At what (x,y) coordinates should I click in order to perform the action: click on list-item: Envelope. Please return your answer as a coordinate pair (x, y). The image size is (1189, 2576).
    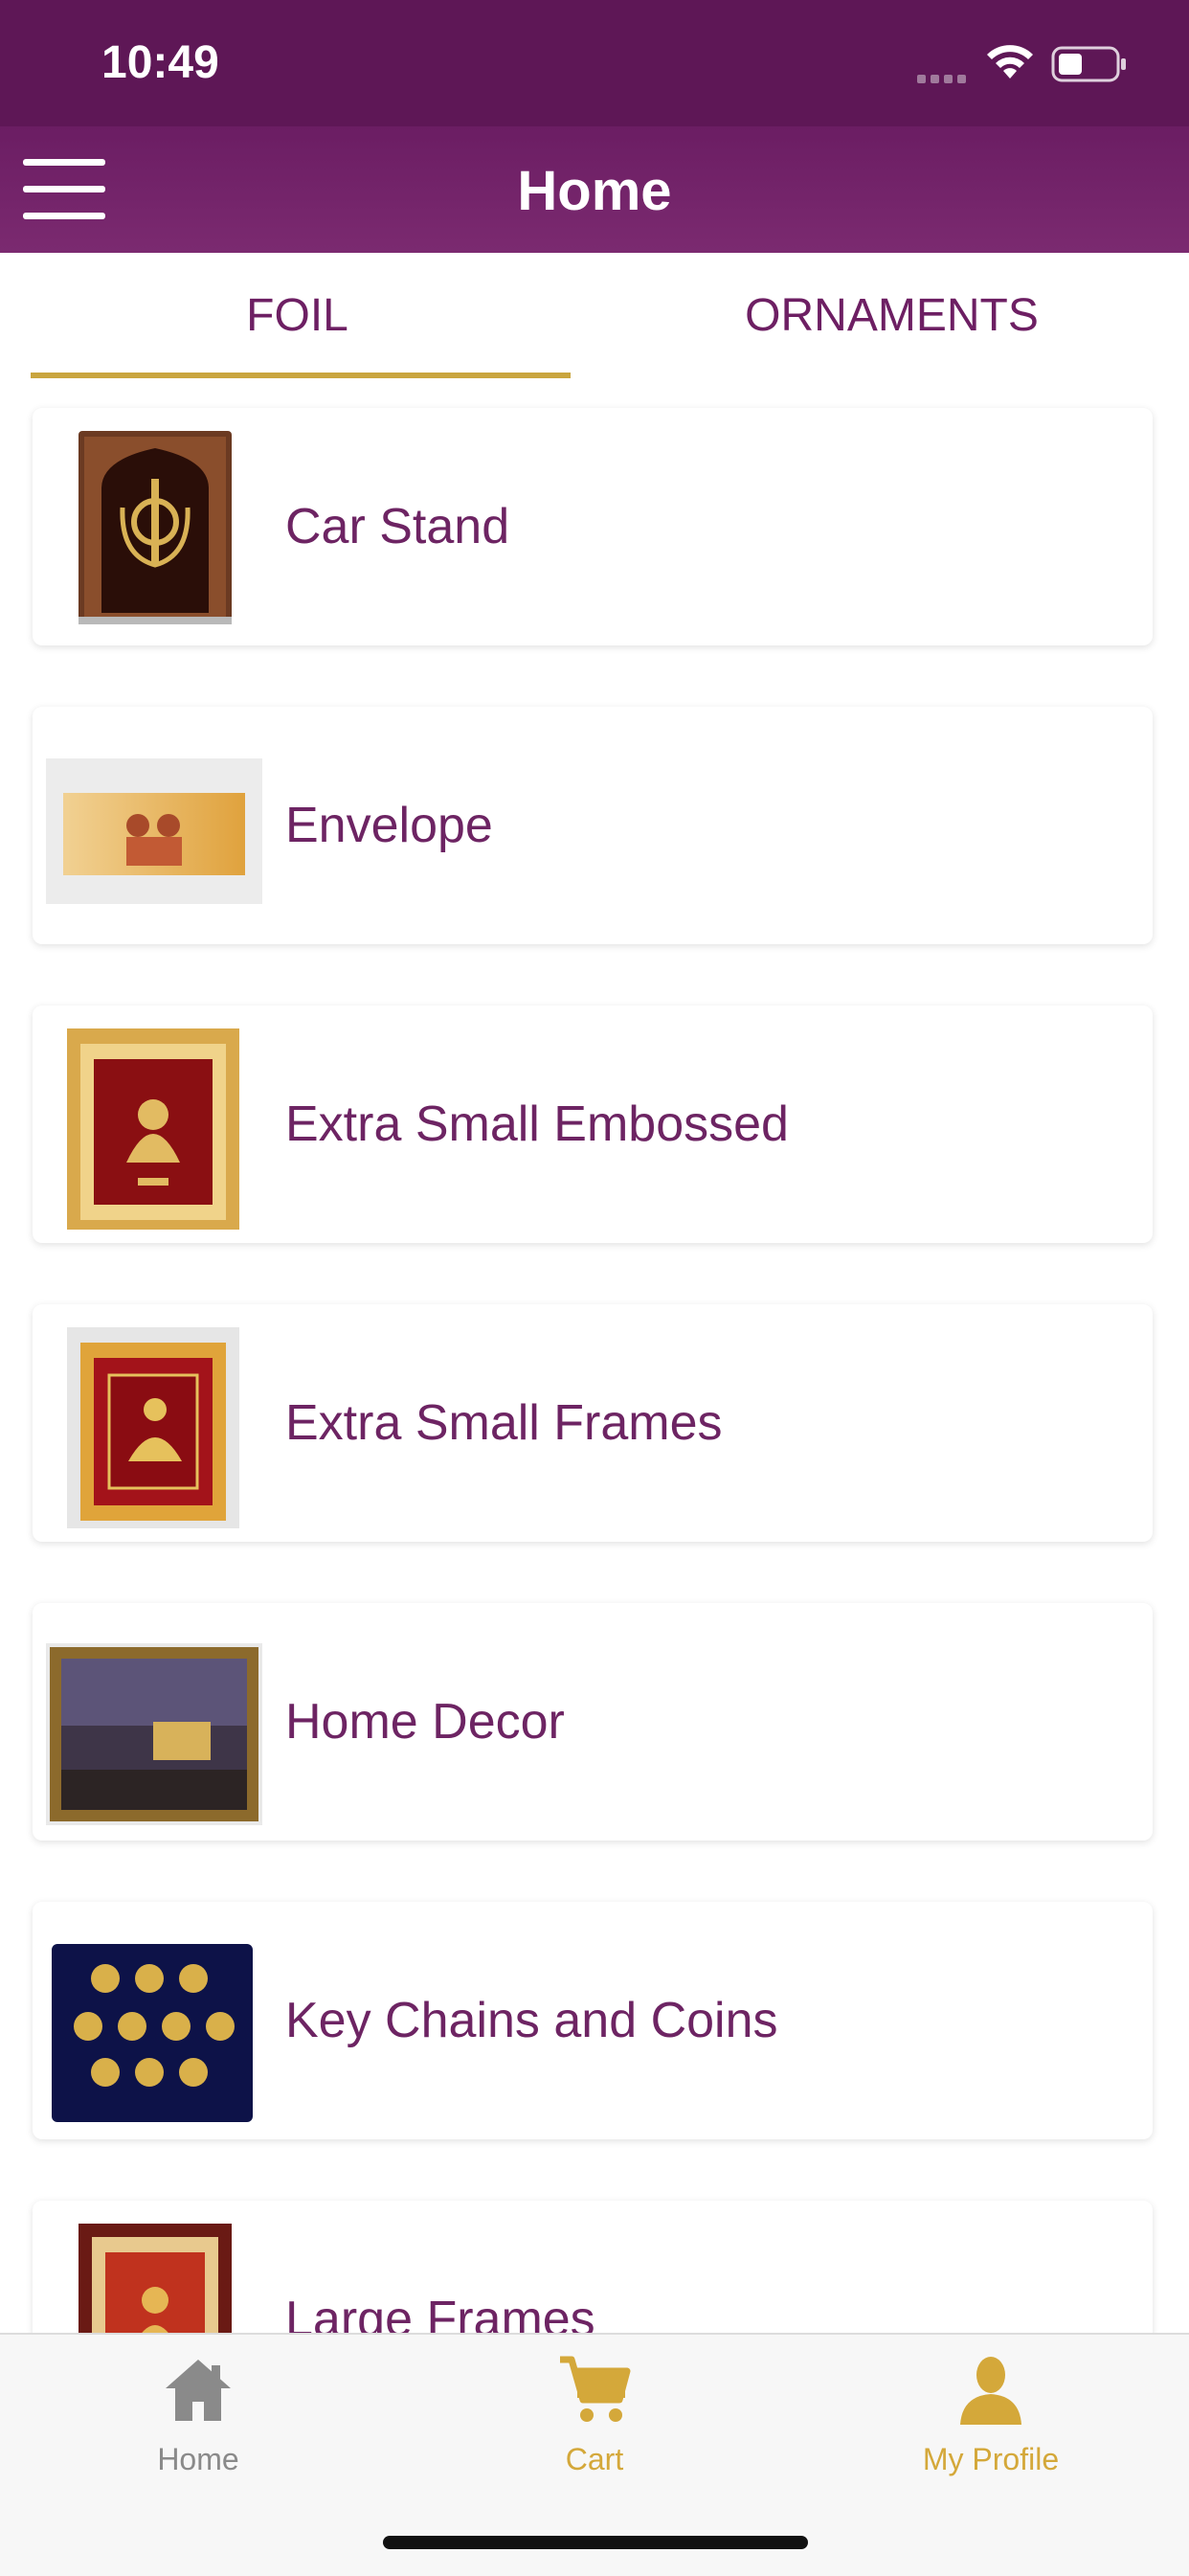
    Looking at the image, I should click on (593, 825).